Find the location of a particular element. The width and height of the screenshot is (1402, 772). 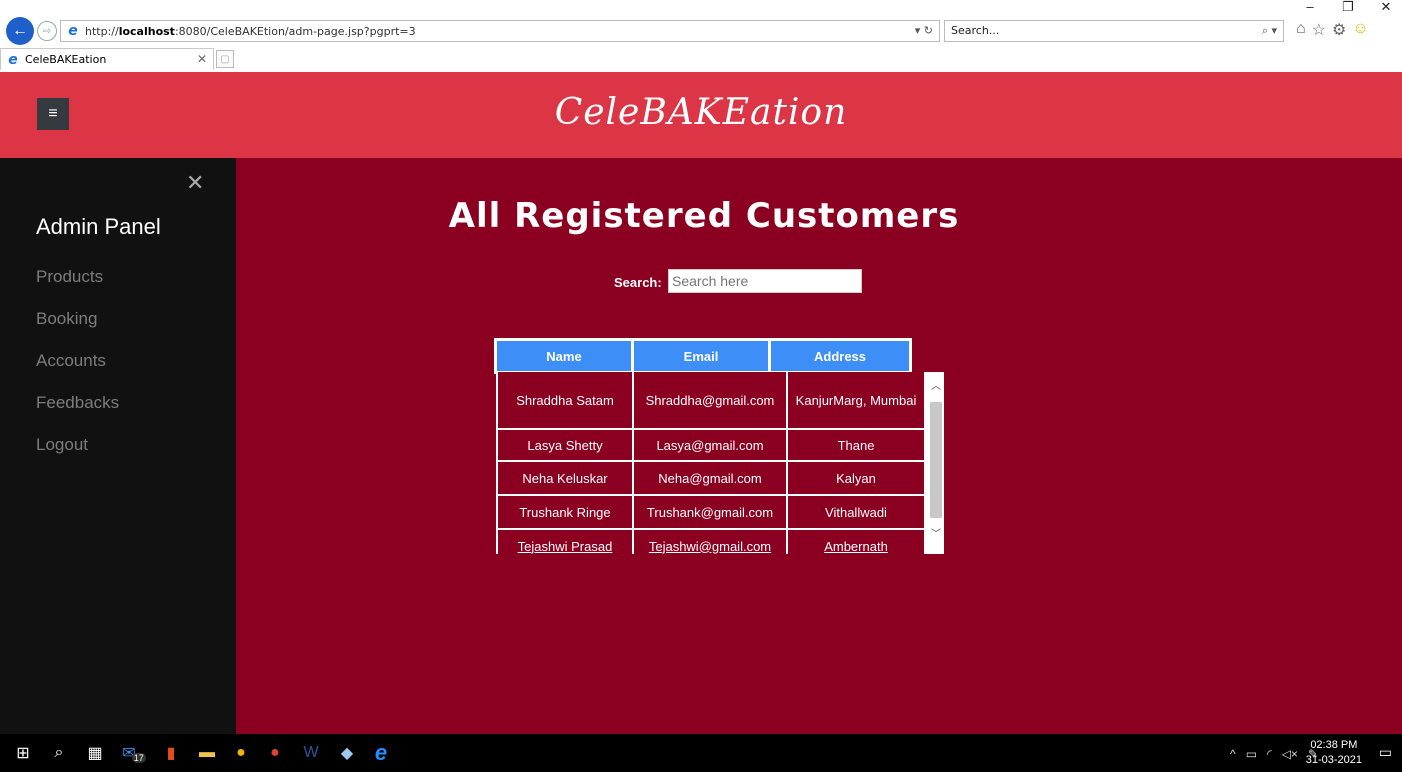

cell-address: Ambernath is located at coordinates (856, 542).